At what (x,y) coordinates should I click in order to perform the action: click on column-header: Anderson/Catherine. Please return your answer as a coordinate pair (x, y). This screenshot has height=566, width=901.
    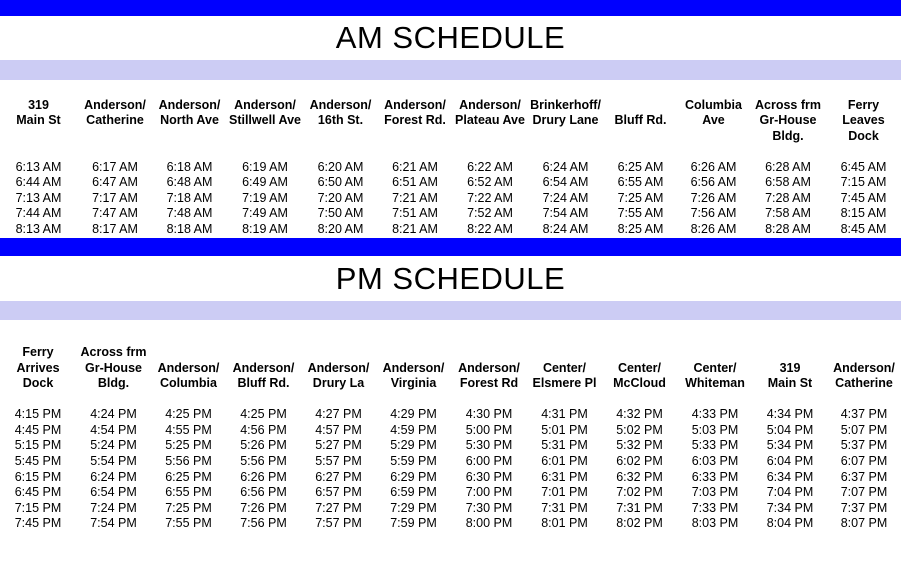
    Looking at the image, I should click on (864, 356).